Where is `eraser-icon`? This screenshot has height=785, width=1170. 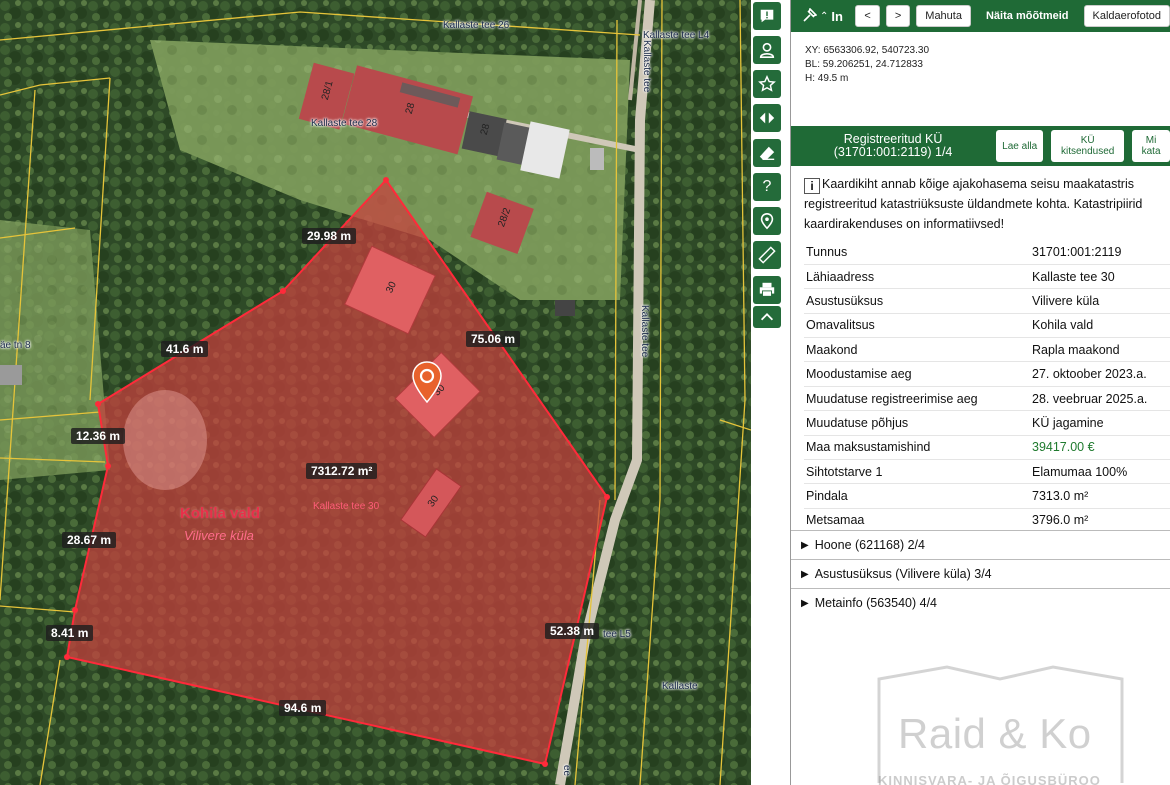
eraser-icon is located at coordinates (767, 153).